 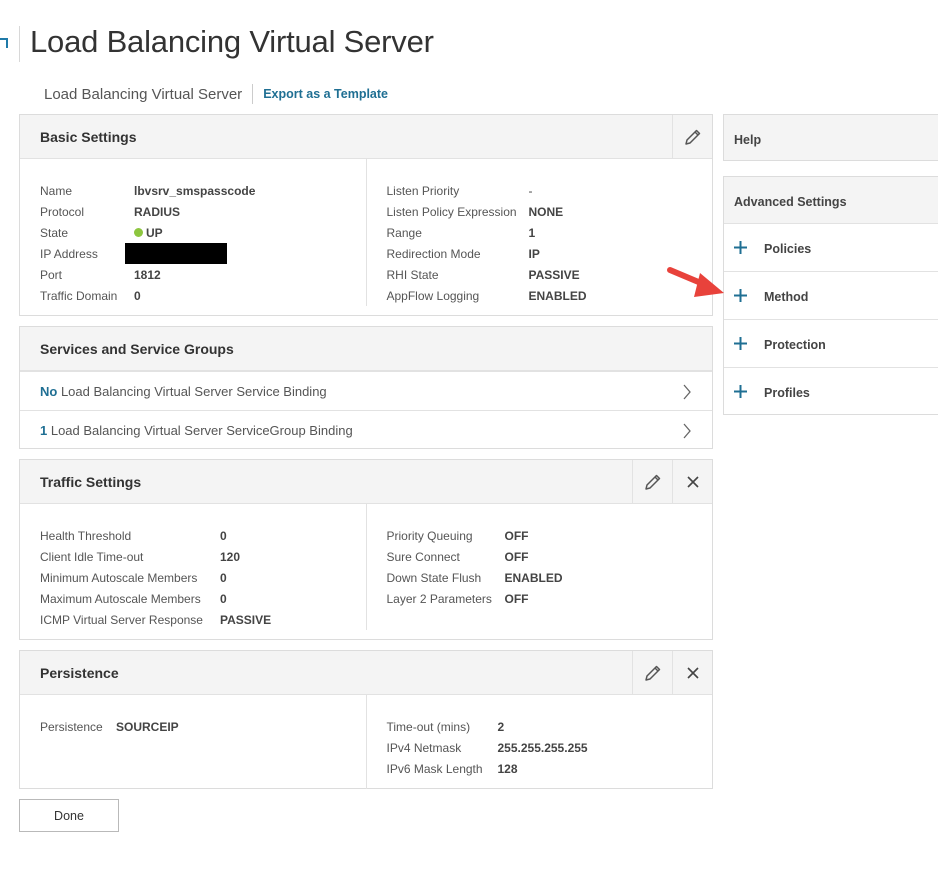 What do you see at coordinates (88, 137) in the screenshot?
I see `basic-settings-title: Basic Settings` at bounding box center [88, 137].